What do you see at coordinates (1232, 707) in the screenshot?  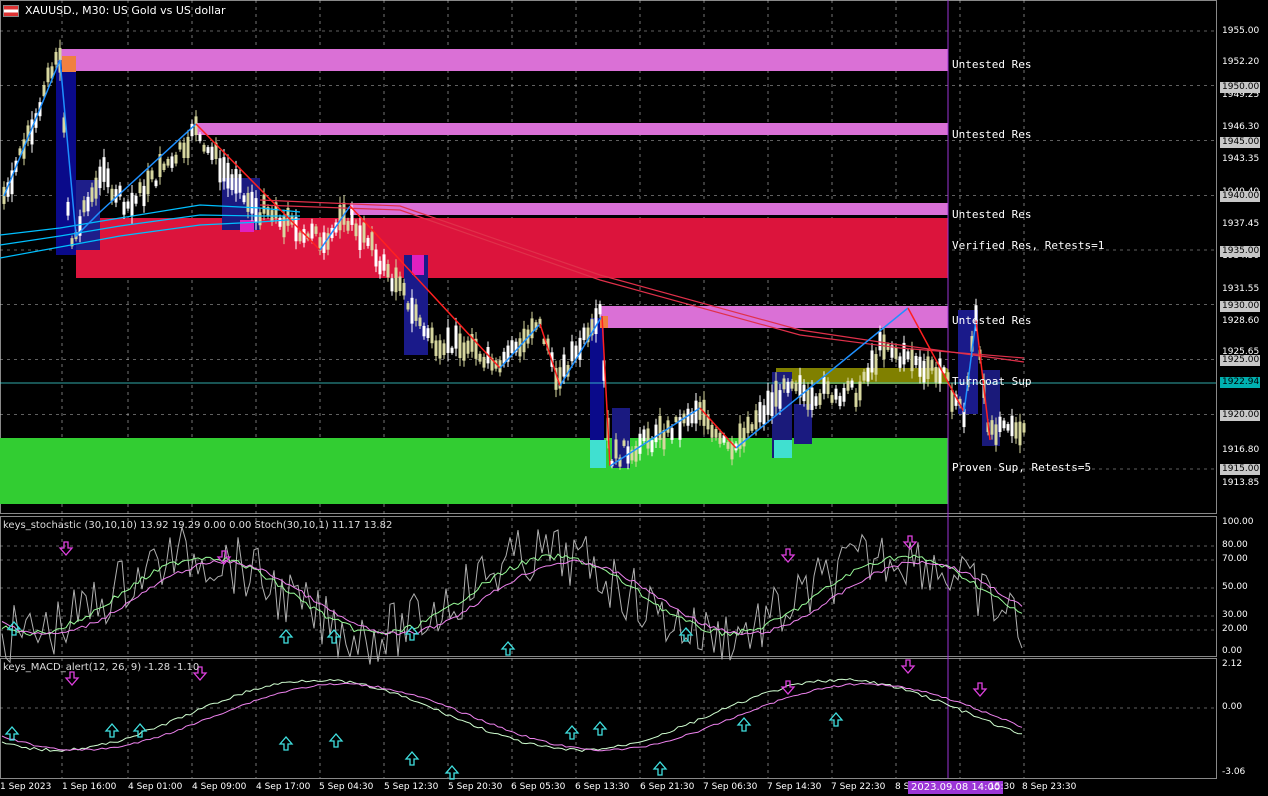 I see `macd-axis-label: 0.00` at bounding box center [1232, 707].